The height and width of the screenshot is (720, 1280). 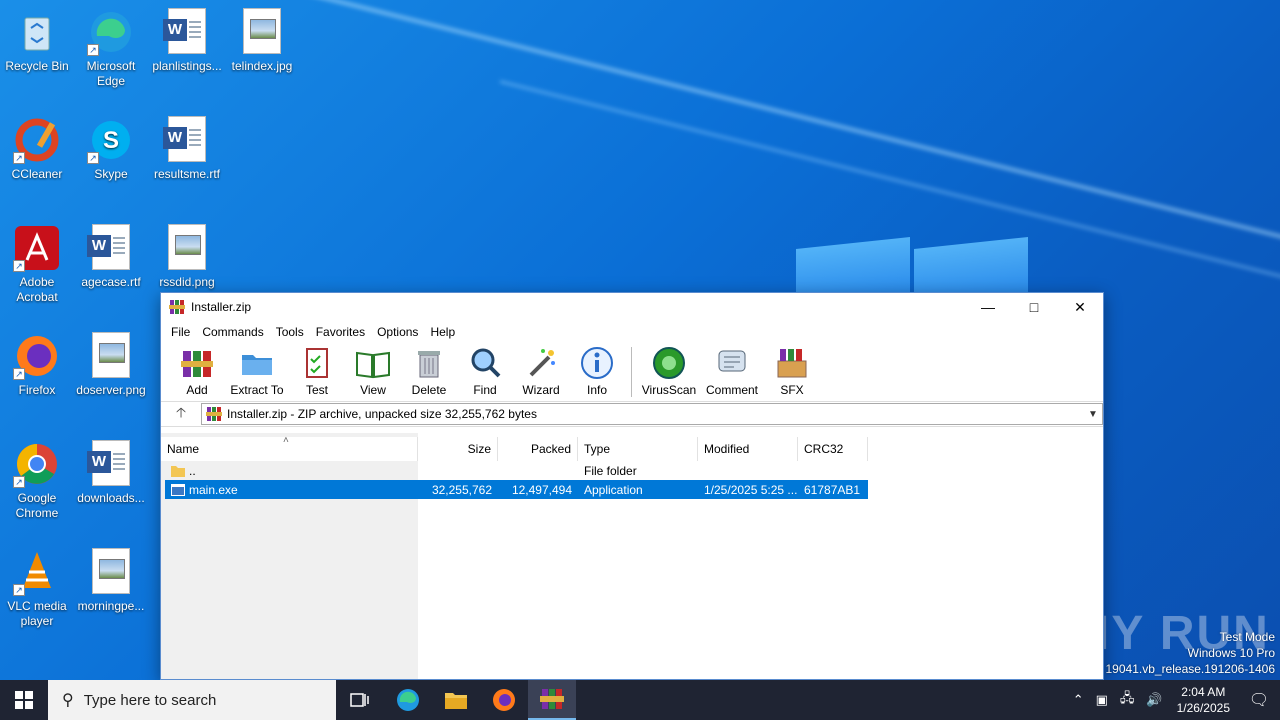 I want to click on close-button: ✕, so click(x=1080, y=307).